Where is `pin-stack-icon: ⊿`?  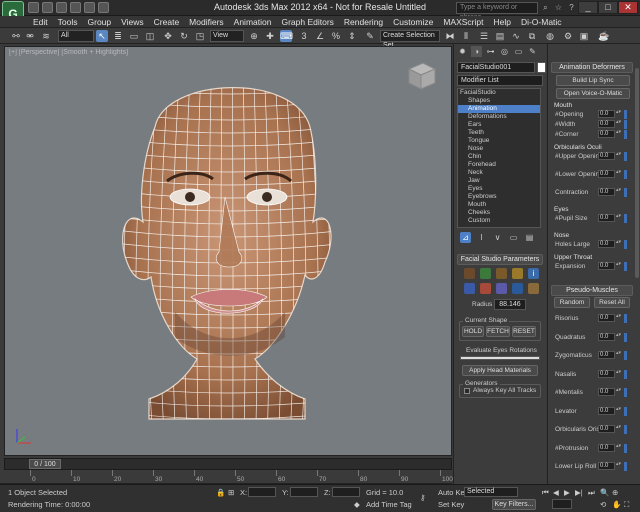
pin-stack-icon: ⊿ is located at coordinates (465, 237).